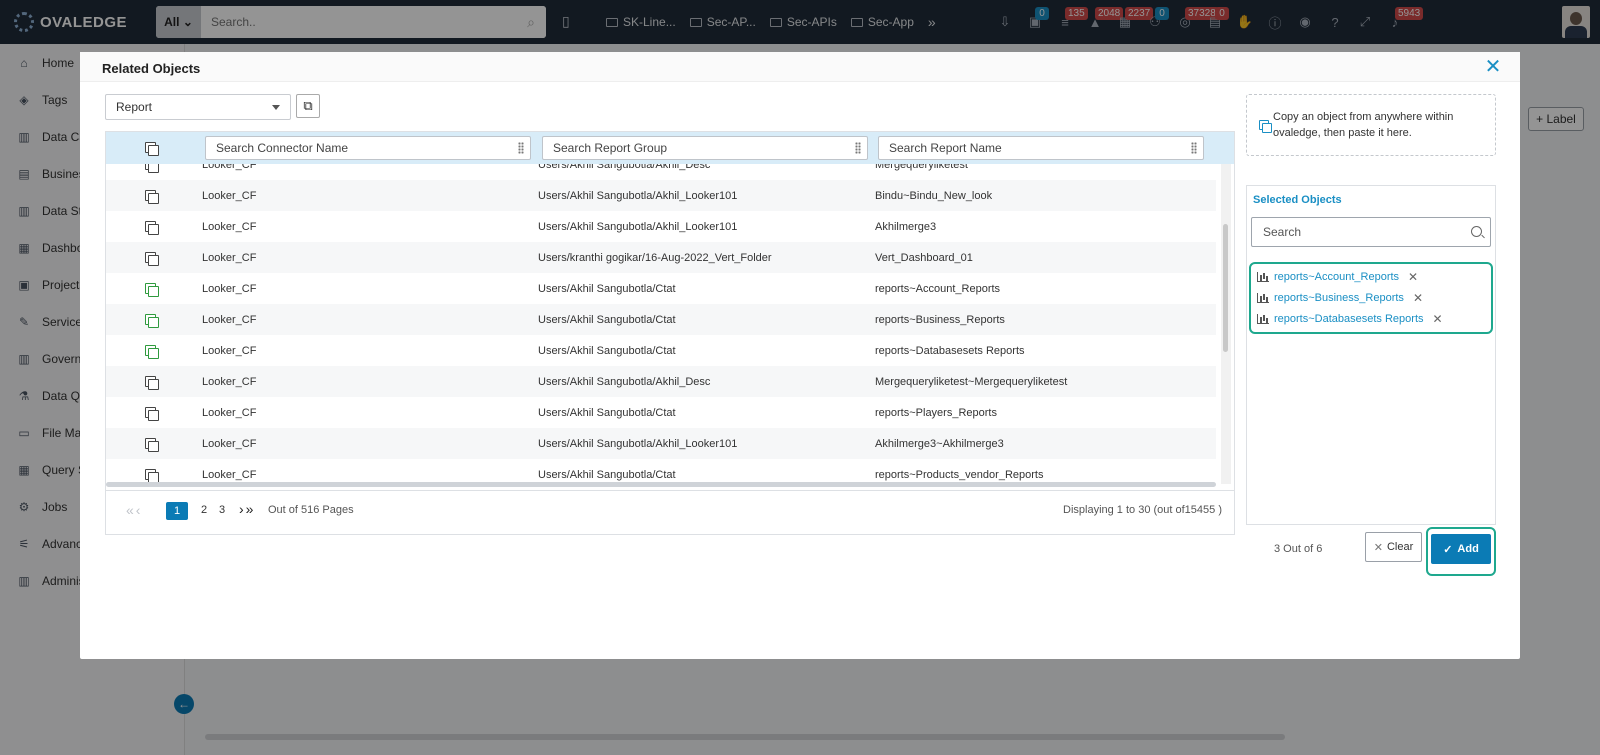 The width and height of the screenshot is (1600, 755). What do you see at coordinates (1371, 232) in the screenshot?
I see `selected-search-input: Search` at bounding box center [1371, 232].